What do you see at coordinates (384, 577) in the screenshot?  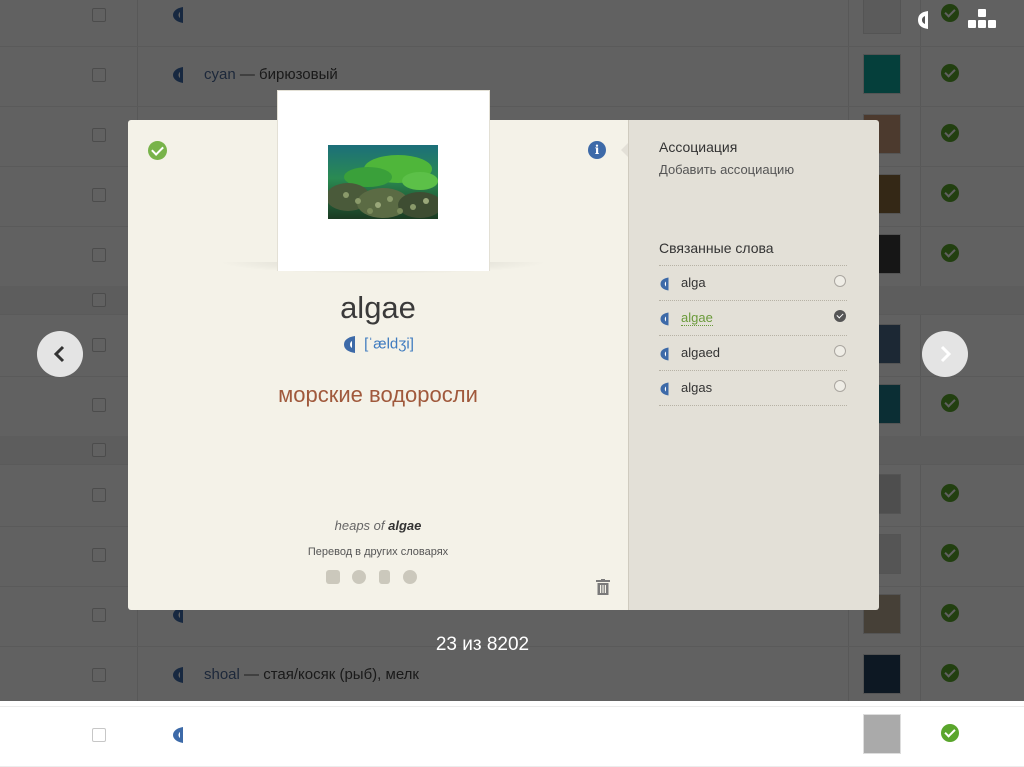 I see `book-icon` at bounding box center [384, 577].